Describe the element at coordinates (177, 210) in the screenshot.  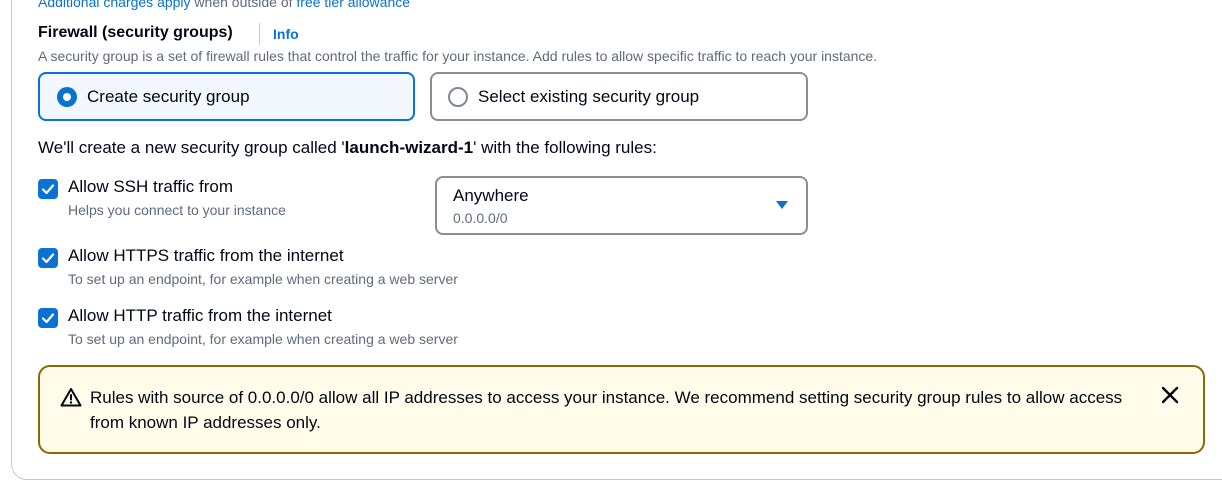
I see `ssh-rule-help: Helps you connect to your instance` at that location.